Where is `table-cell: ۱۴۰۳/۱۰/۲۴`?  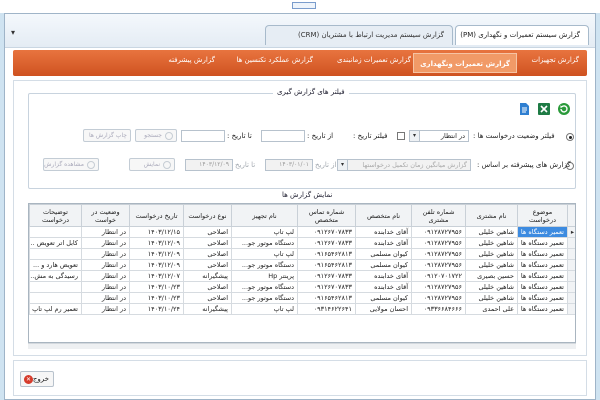
table-cell: ۱۴۰۳/۱۰/۲۴ is located at coordinates (156, 309).